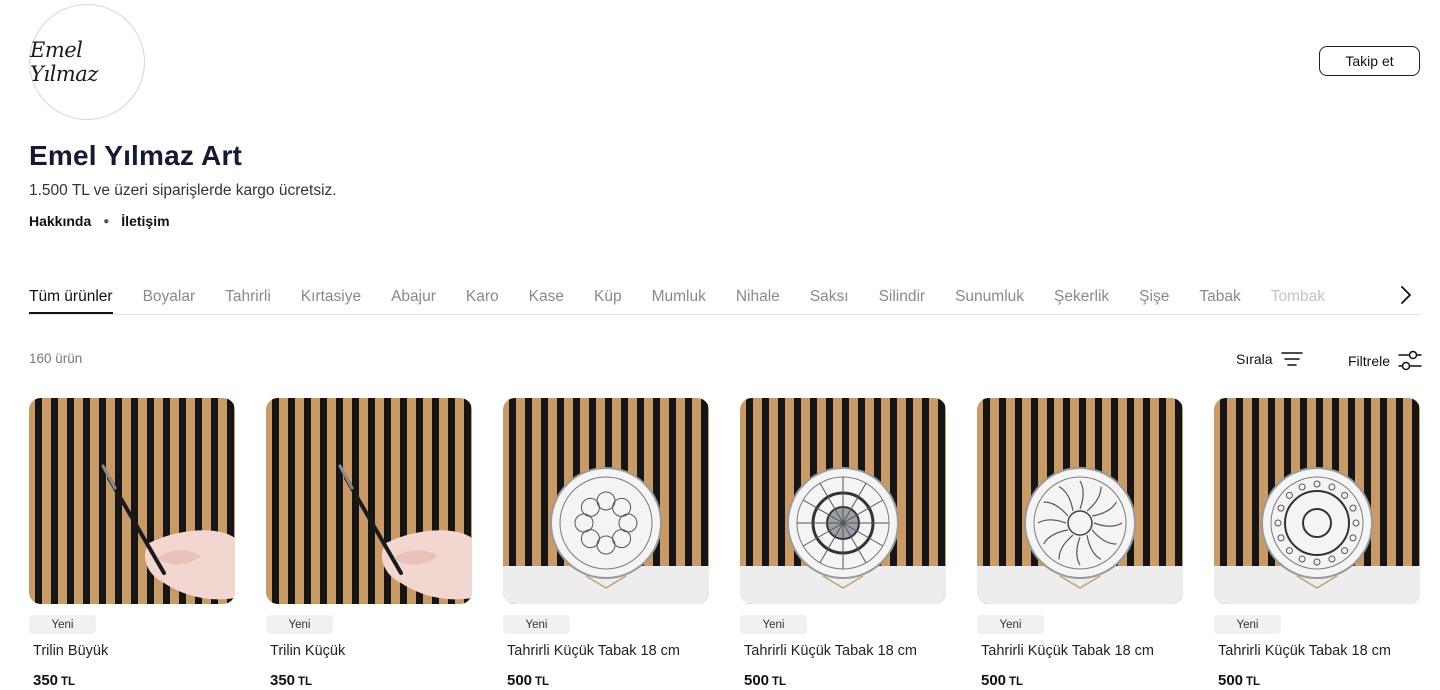  I want to click on category-tab: Küp, so click(608, 296).